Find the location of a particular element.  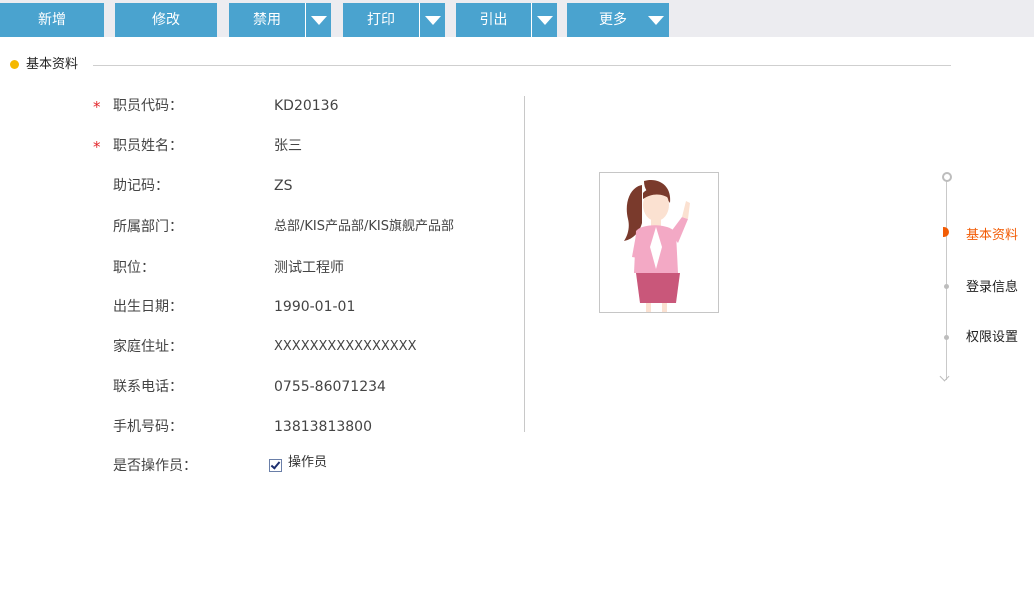

nav-item-basic-info: 基本资料 is located at coordinates (992, 236).